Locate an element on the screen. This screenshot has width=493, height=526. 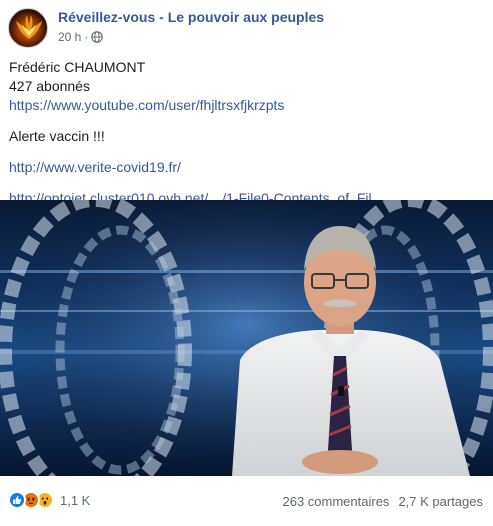
post-timestamp: 20 h is located at coordinates (69, 37).